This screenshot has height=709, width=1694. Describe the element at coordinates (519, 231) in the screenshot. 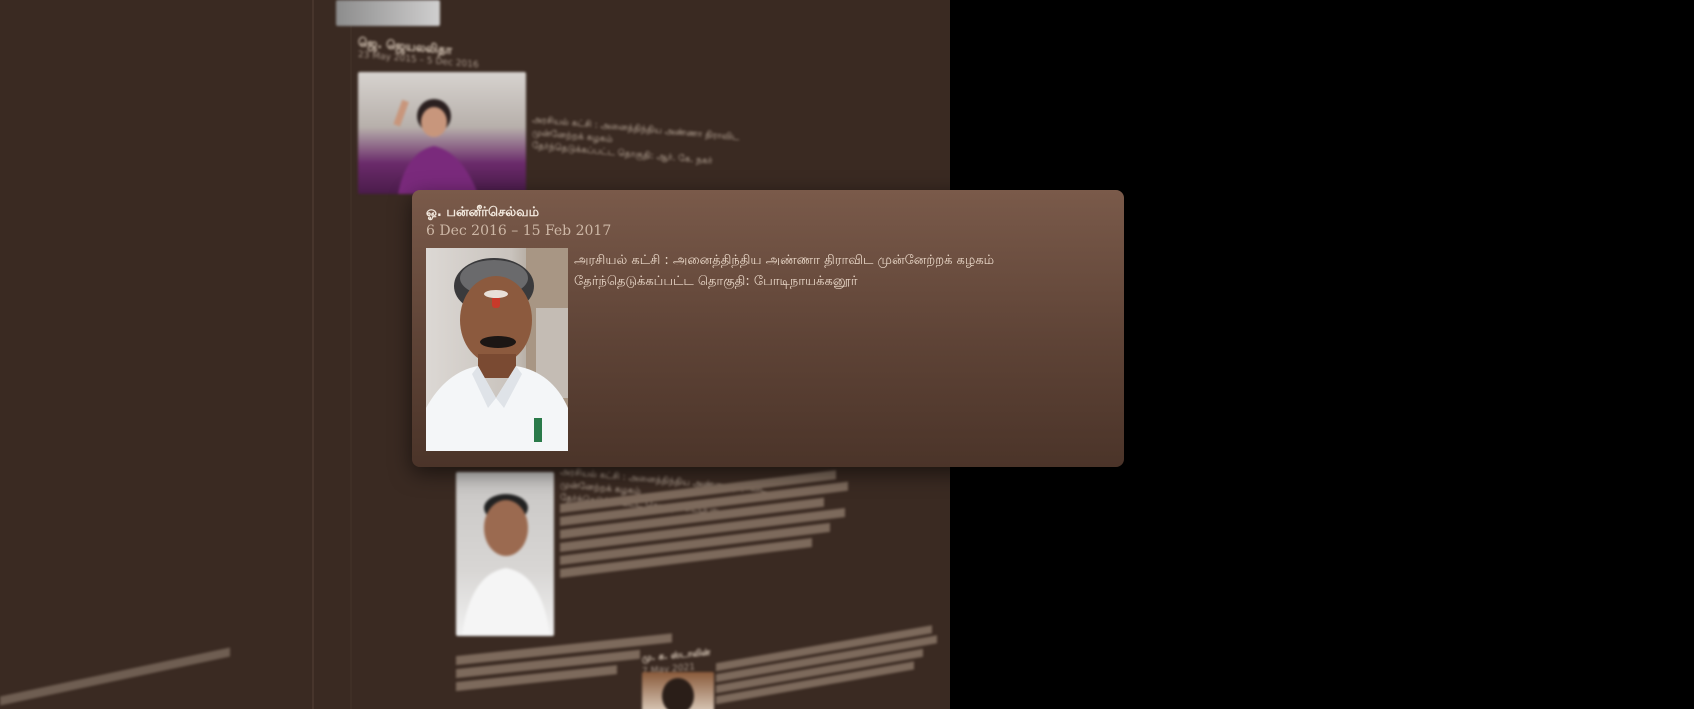

I see `card-dates: 6 Dec 2016 – 15 Feb 2017` at that location.